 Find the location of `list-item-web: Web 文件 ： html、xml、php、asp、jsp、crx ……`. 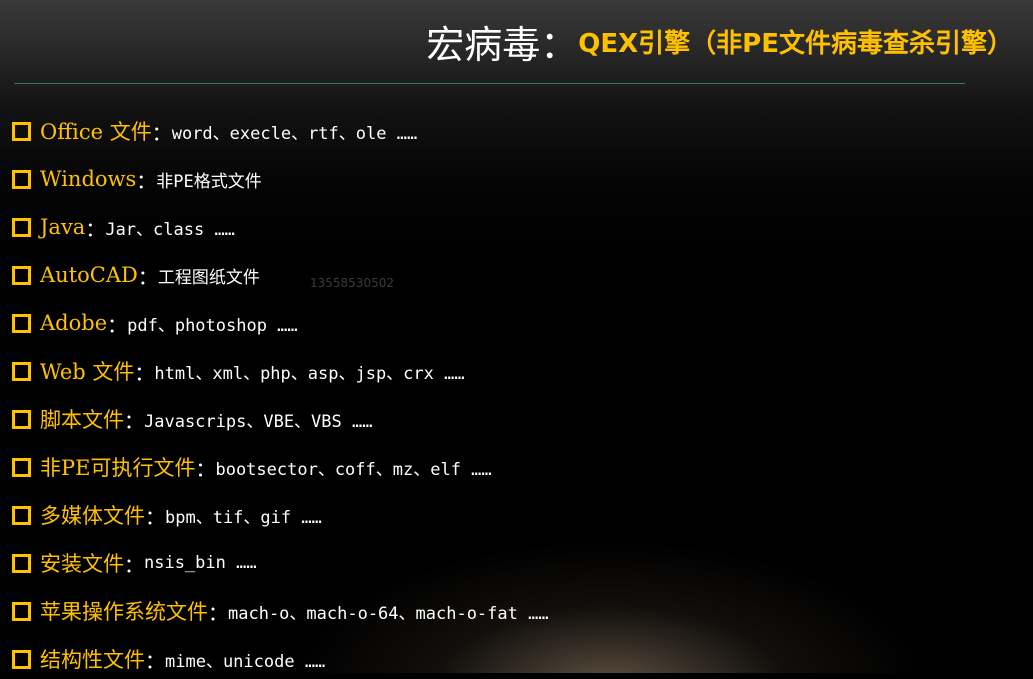

list-item-web: Web 文件 ： html、xml、php、asp、jsp、crx …… is located at coordinates (238, 371).